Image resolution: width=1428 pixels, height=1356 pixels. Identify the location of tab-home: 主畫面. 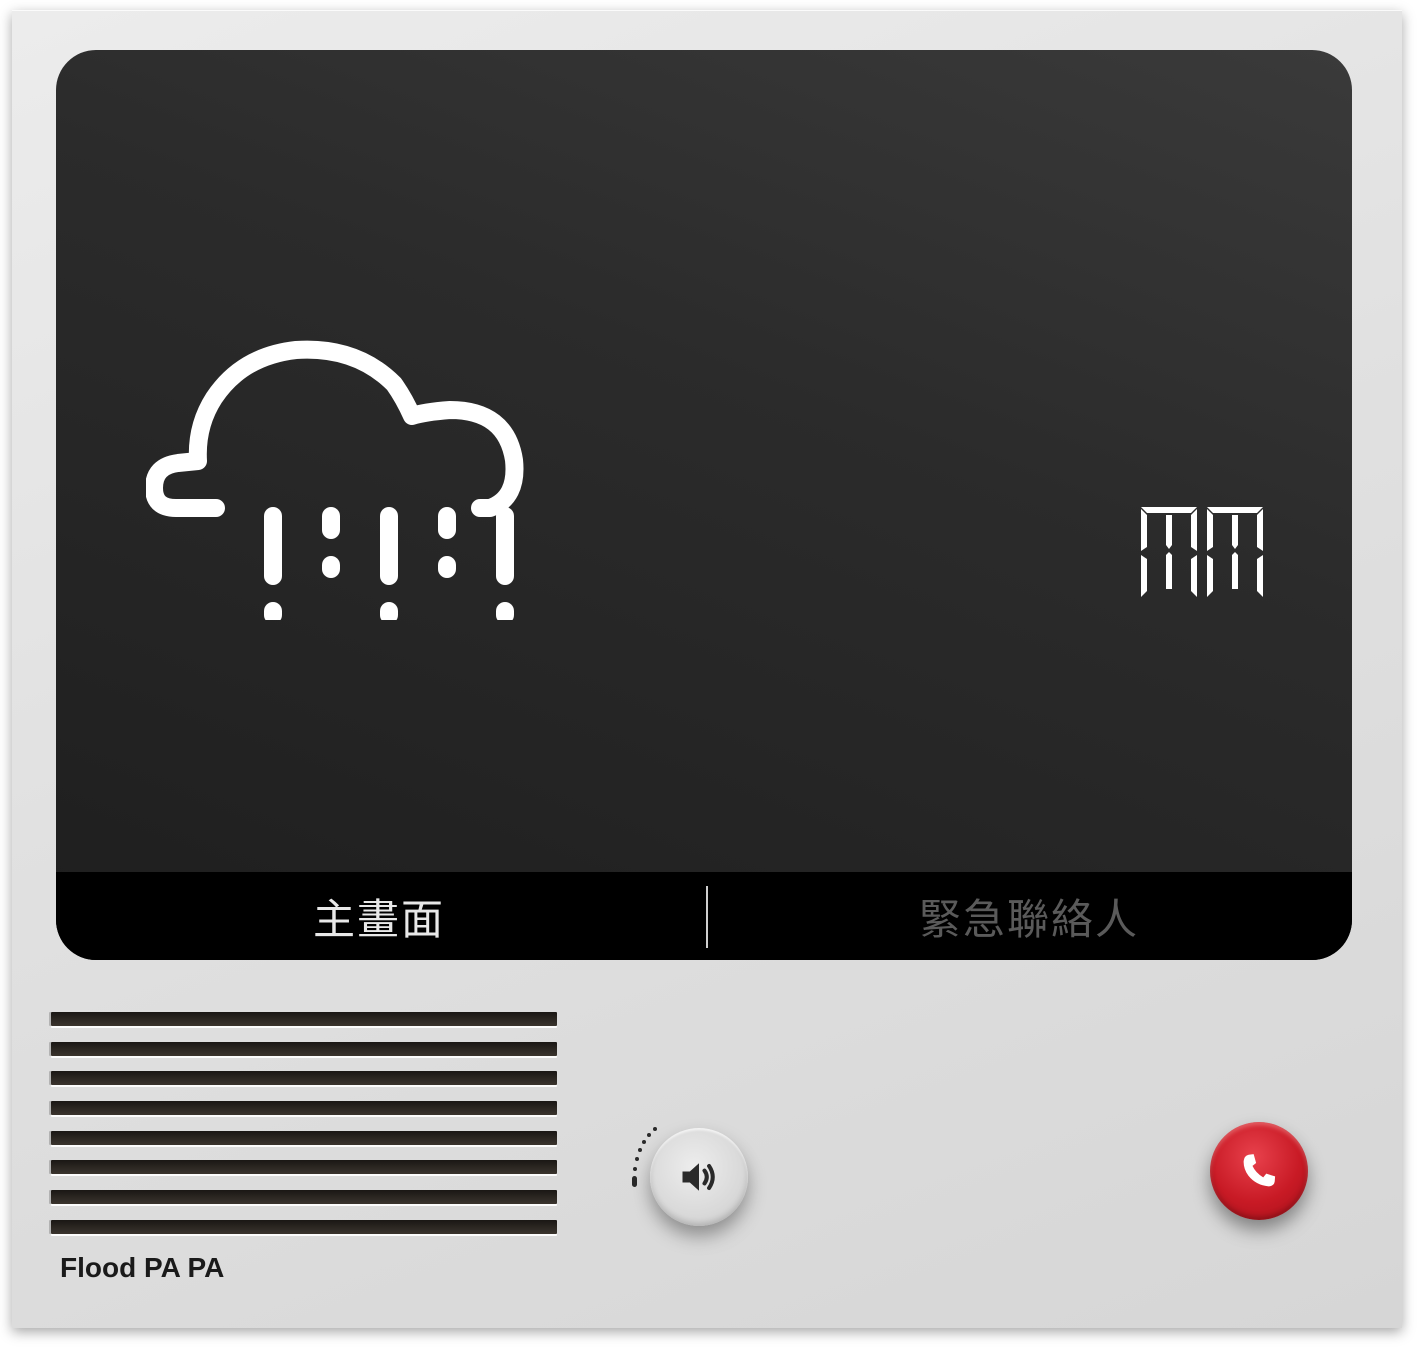
(381, 916).